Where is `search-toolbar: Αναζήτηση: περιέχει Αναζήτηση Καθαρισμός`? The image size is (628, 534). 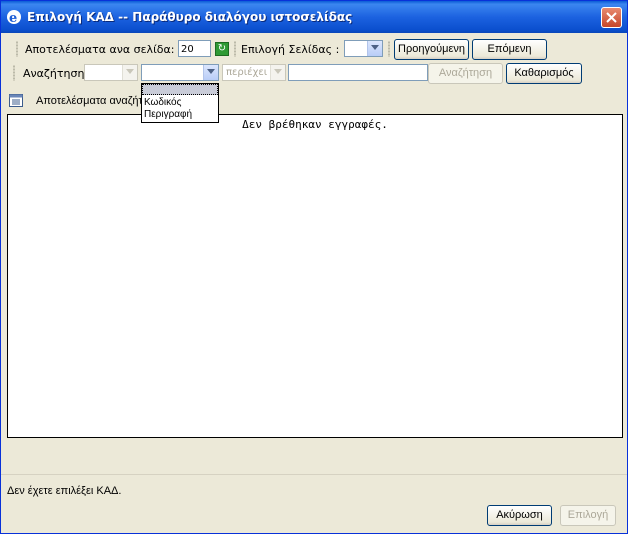 search-toolbar: Αναζήτηση: περιέχει Αναζήτηση Καθαρισμός is located at coordinates (314, 73).